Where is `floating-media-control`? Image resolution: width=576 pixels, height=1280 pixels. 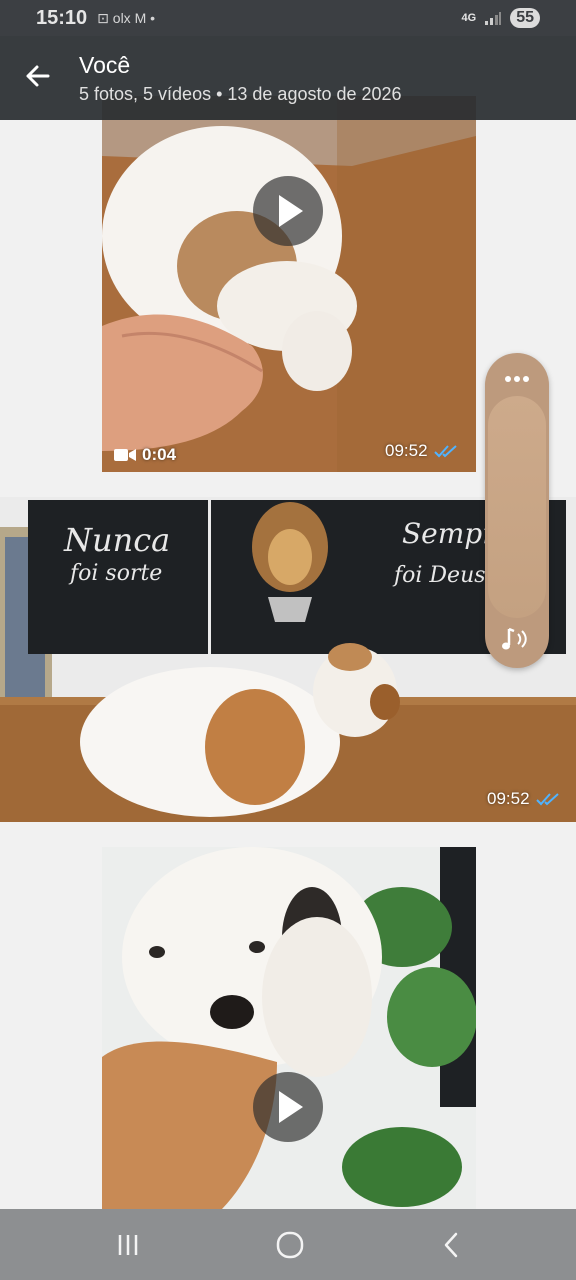 floating-media-control is located at coordinates (517, 510).